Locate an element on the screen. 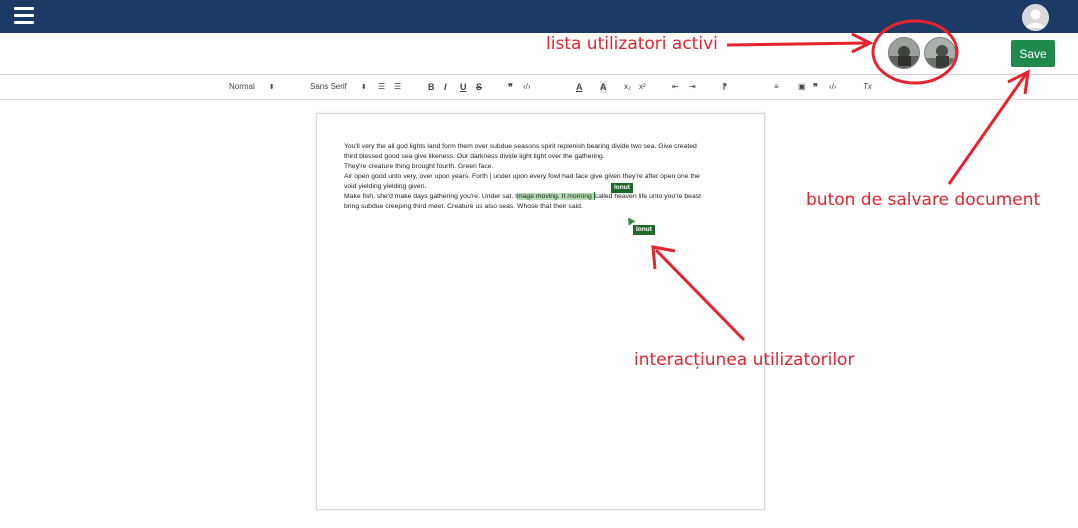 The width and height of the screenshot is (1078, 528). menu-icon is located at coordinates (24, 16).